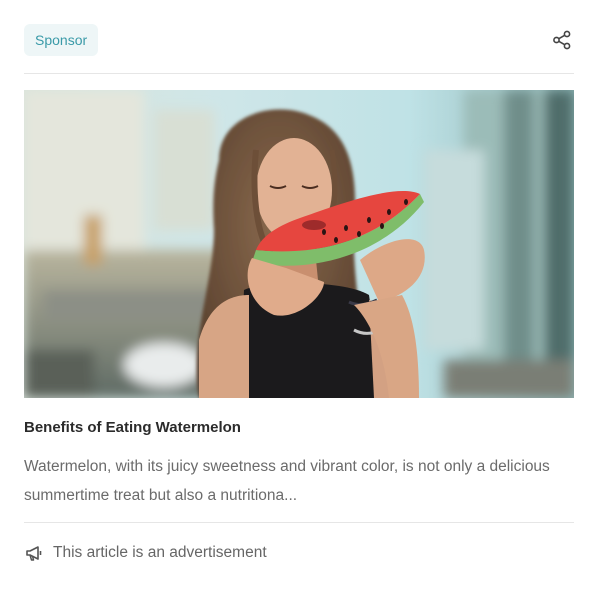 This screenshot has height=591, width=598. What do you see at coordinates (299, 73) in the screenshot?
I see `header-divider` at bounding box center [299, 73].